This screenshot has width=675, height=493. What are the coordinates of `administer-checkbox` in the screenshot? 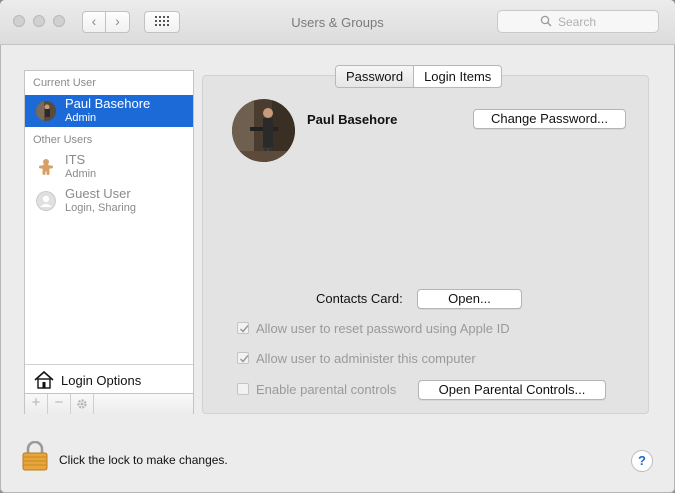 It's located at (243, 358).